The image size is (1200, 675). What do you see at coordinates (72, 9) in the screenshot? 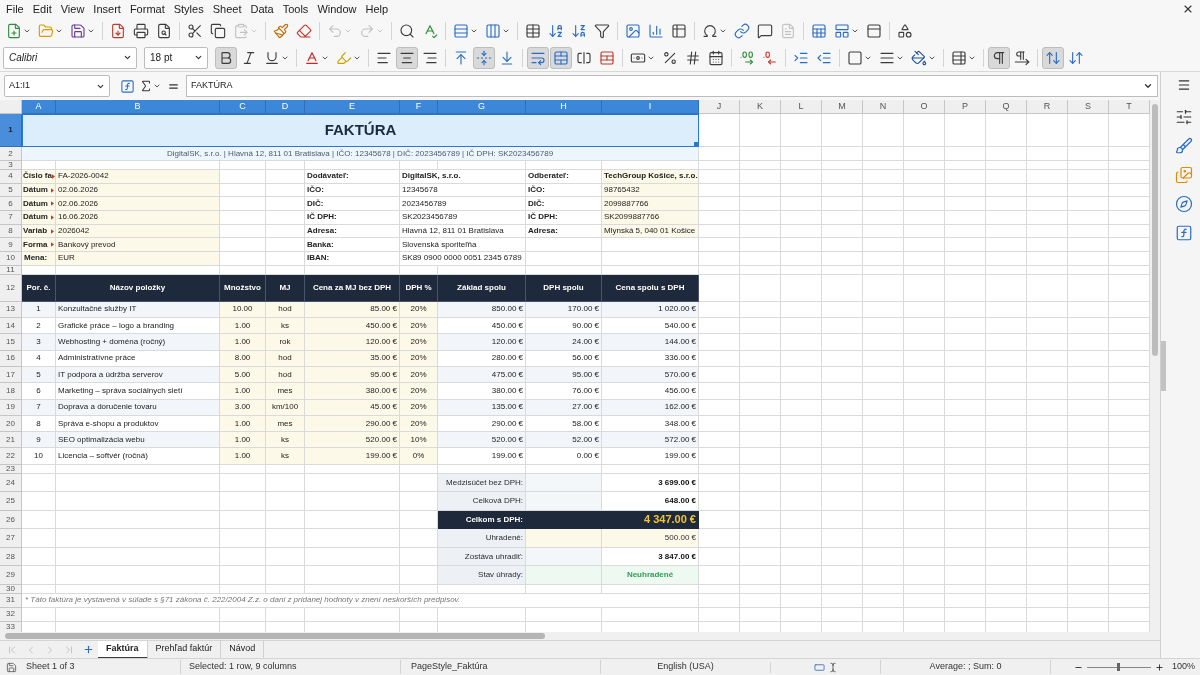
I see `menu-item: View` at bounding box center [72, 9].